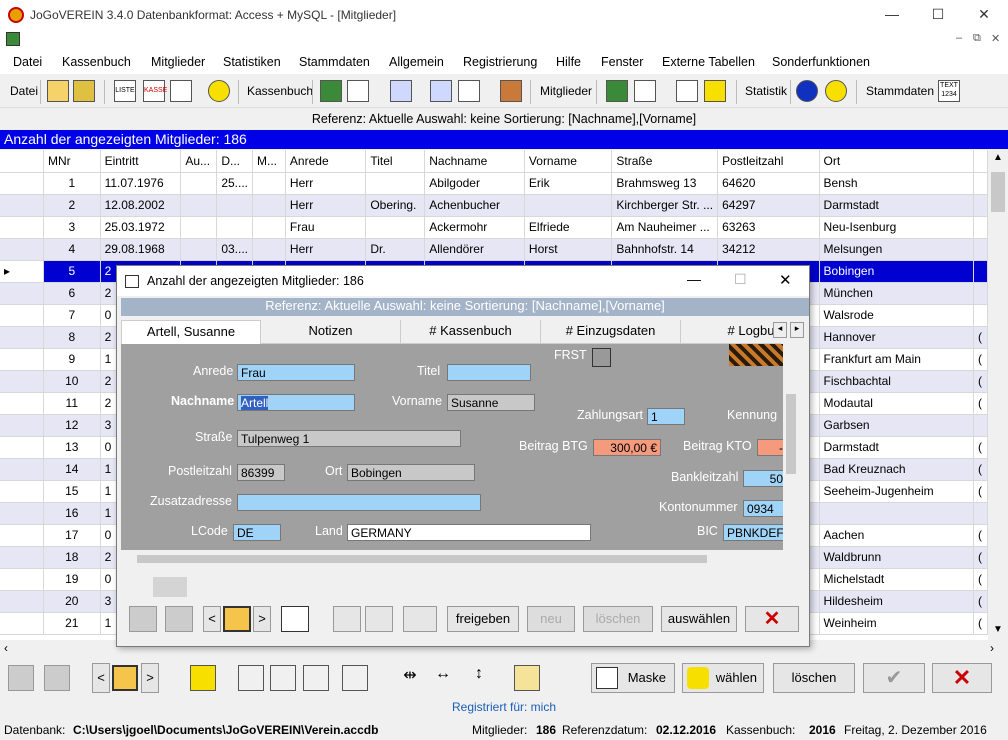 The image size is (1008, 740). Describe the element at coordinates (474, 227) in the screenshot. I see `cell-nachname: Ackermohr` at that location.